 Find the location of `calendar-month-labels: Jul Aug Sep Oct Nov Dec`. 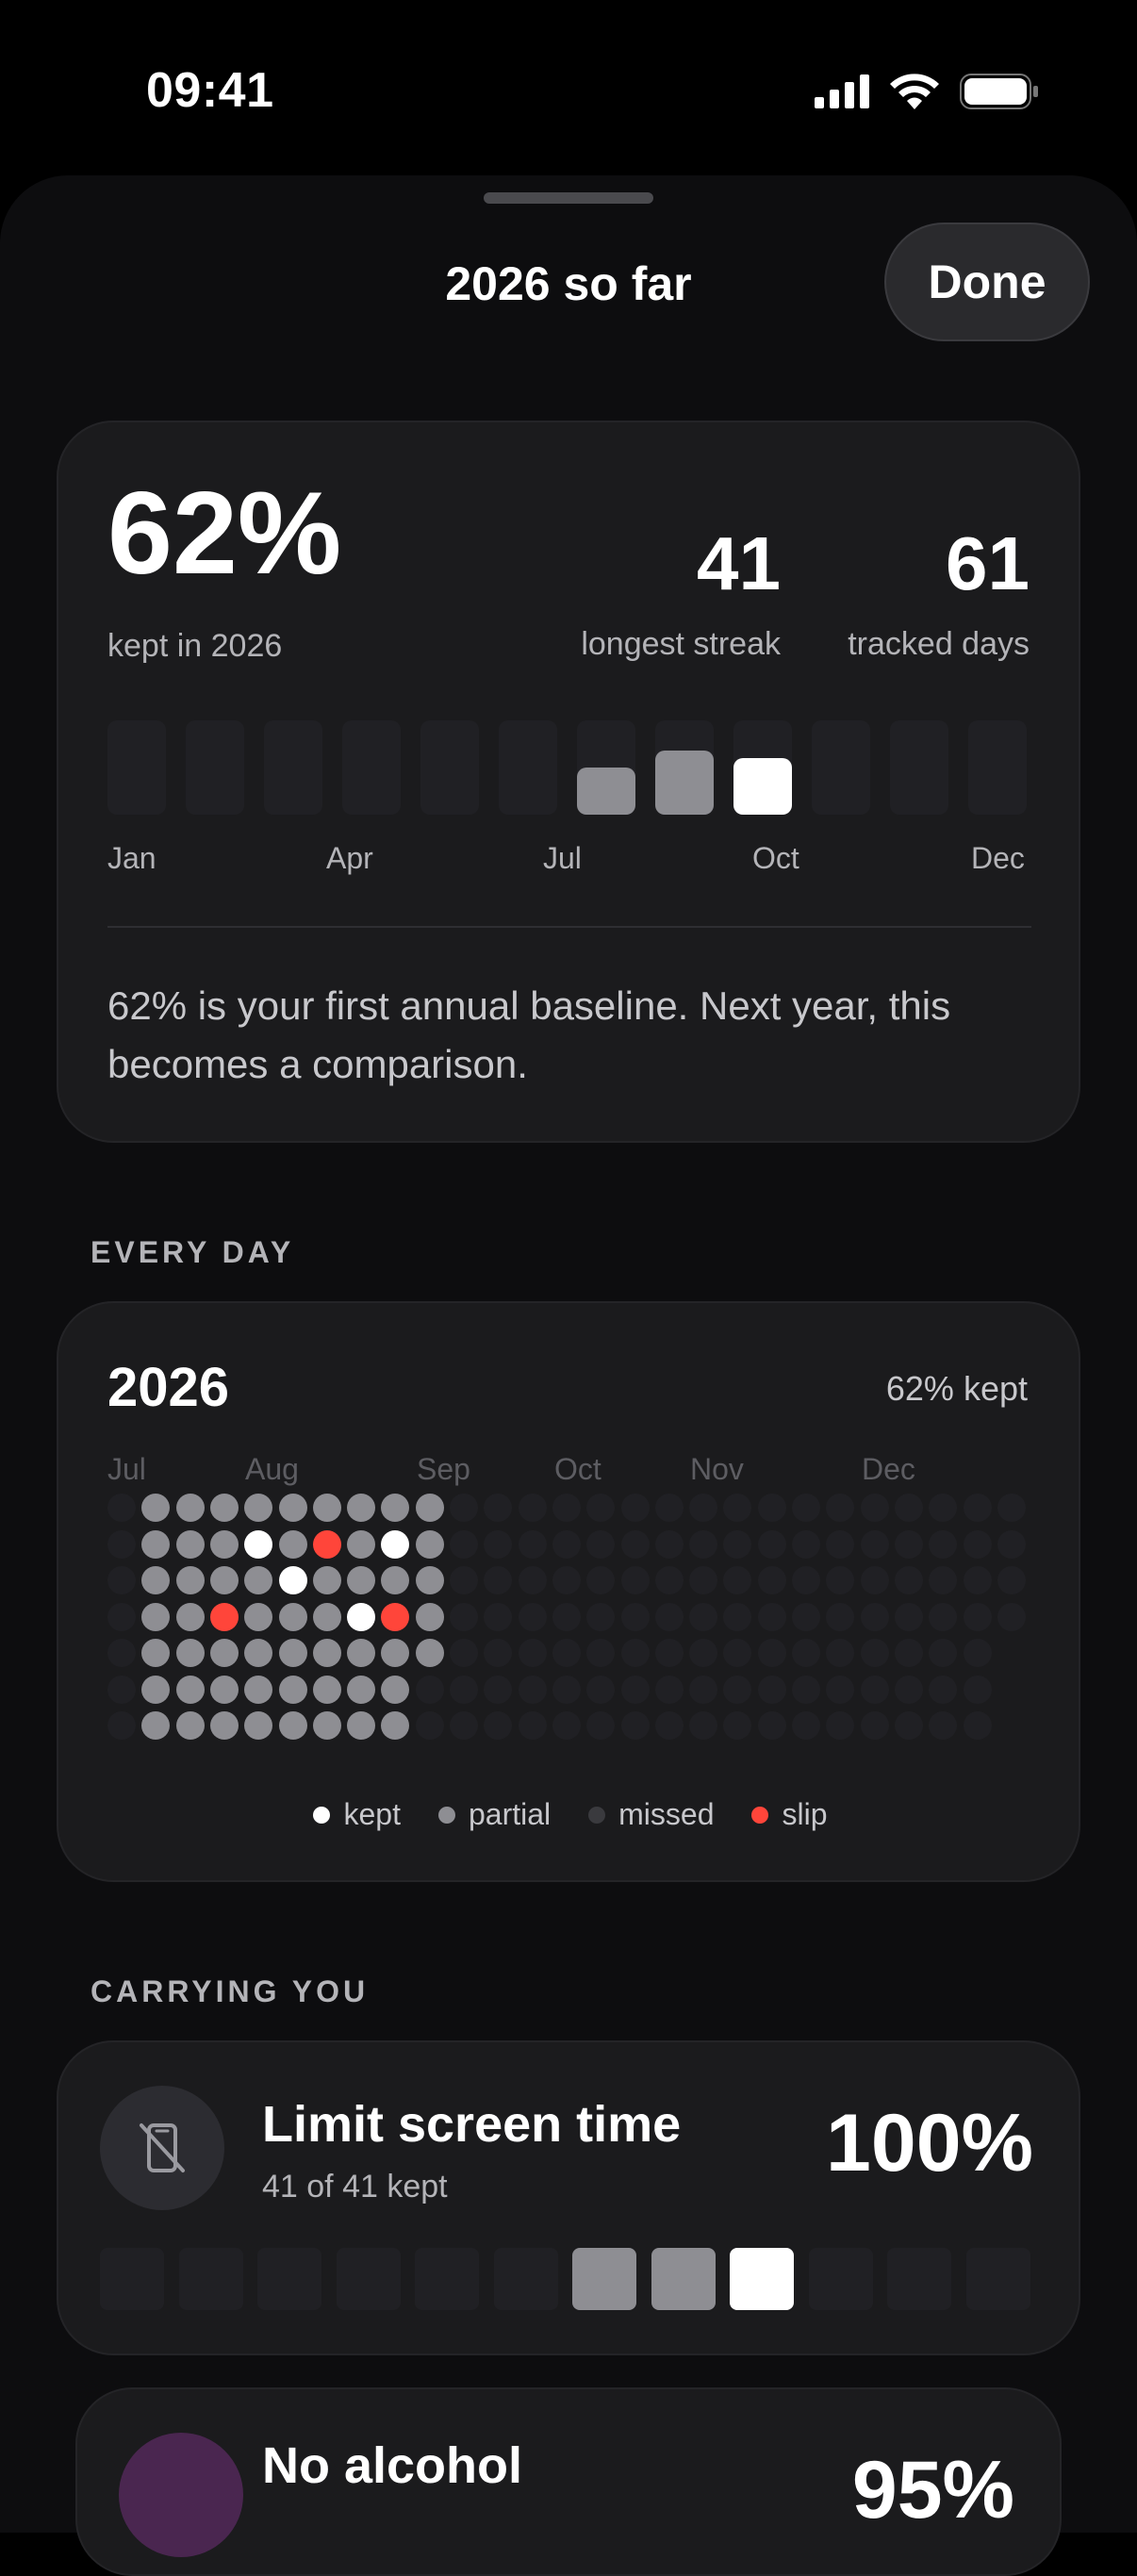

calendar-month-labels: Jul Aug Sep Oct Nov Dec is located at coordinates (578, 1471).